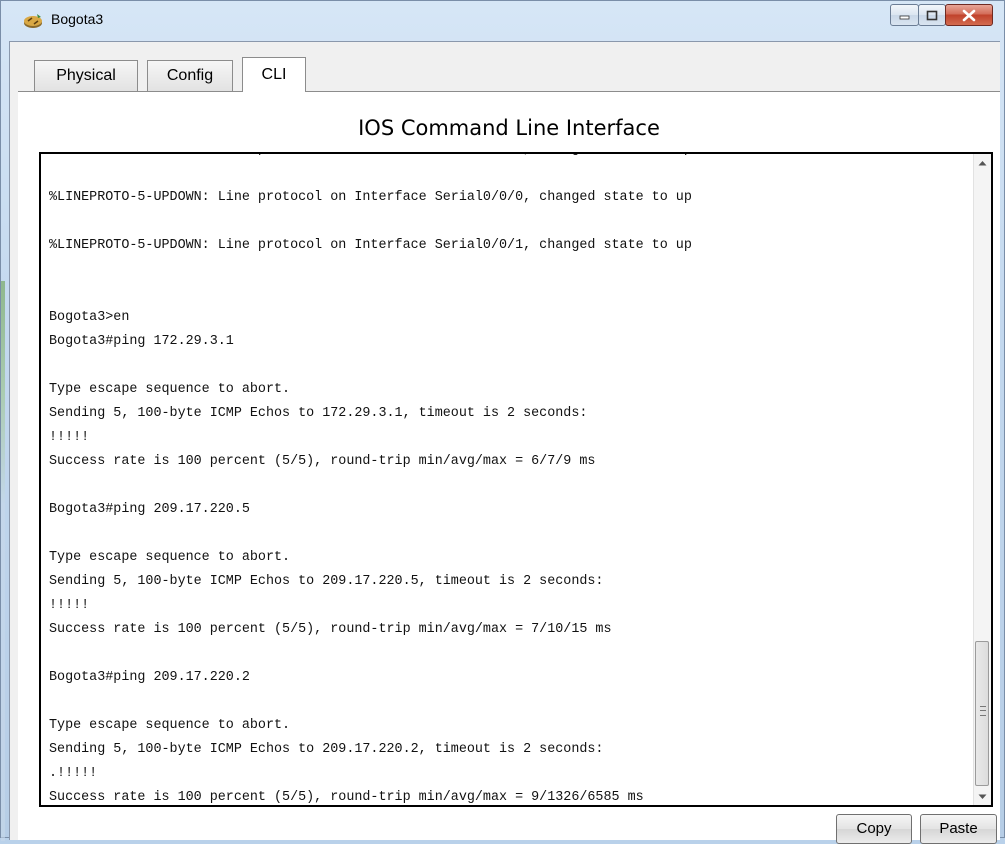 The image size is (1005, 844). Describe the element at coordinates (86, 75) in the screenshot. I see `tab-physical: Physical` at that location.